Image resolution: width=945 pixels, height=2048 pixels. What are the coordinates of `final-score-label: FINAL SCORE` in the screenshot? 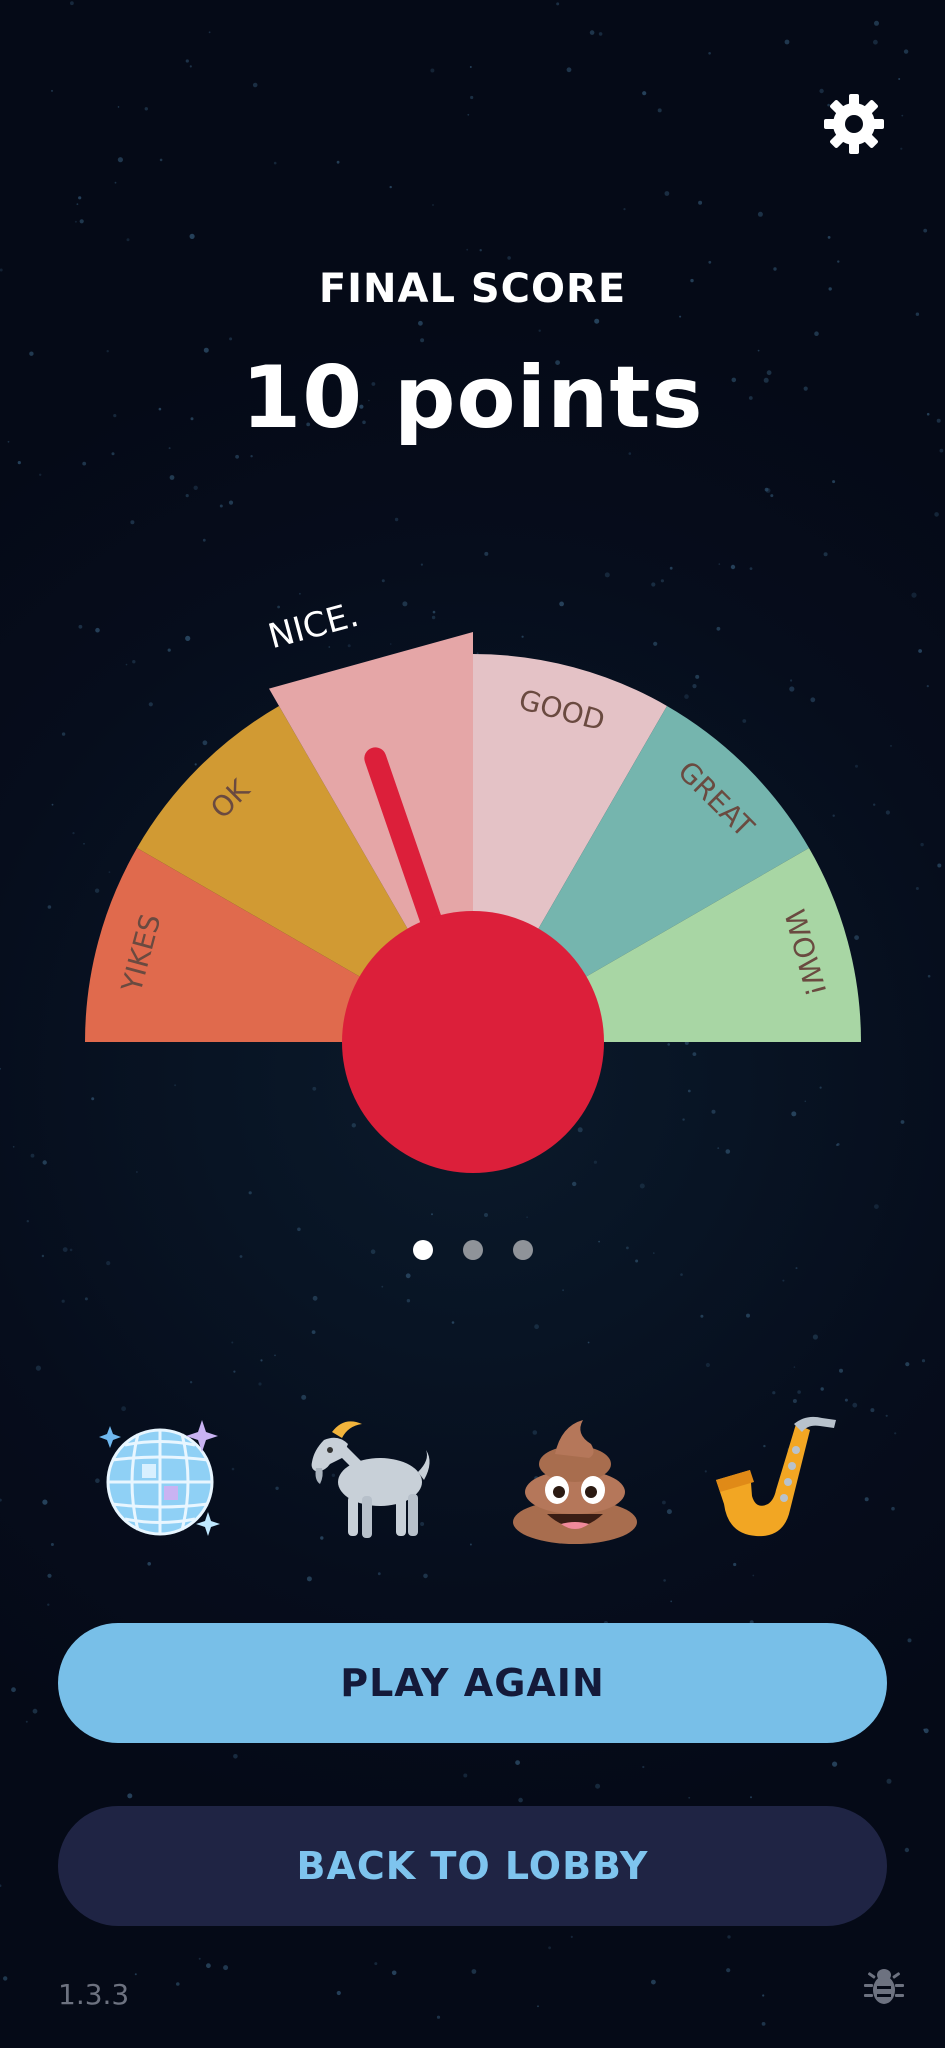 It's located at (472, 289).